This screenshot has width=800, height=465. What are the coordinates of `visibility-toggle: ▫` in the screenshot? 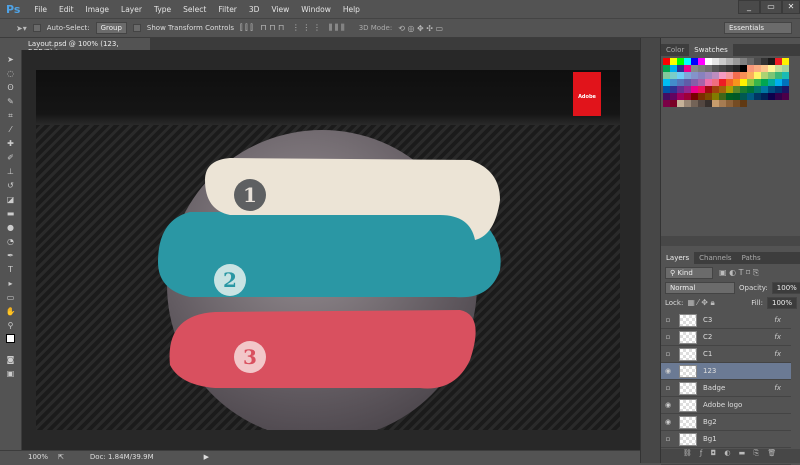 It's located at (668, 439).